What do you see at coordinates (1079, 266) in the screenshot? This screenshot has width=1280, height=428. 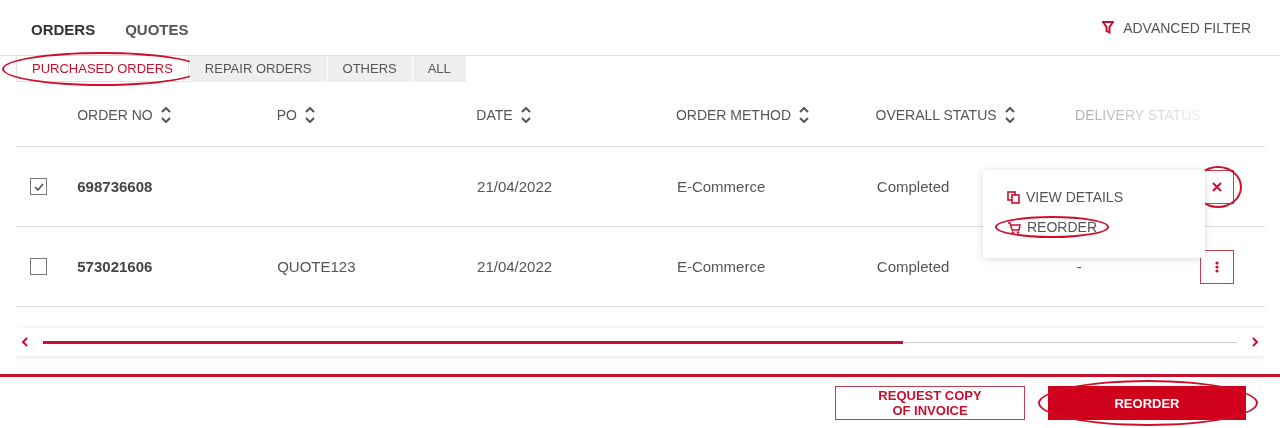 I see `table-cell: -` at bounding box center [1079, 266].